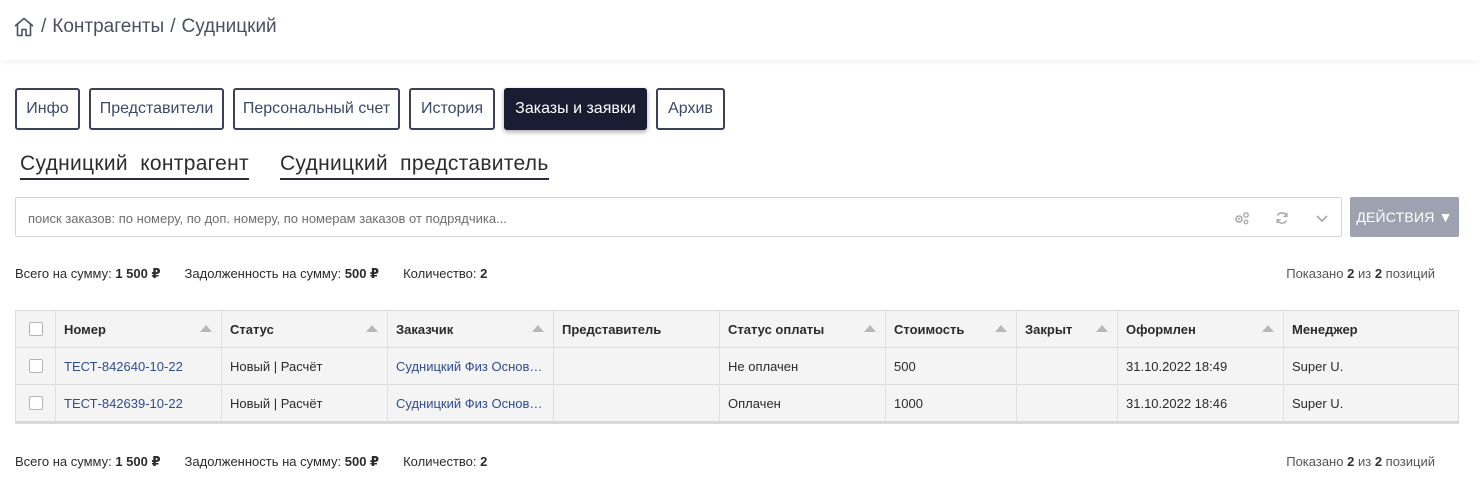 The image size is (1480, 501). I want to click on cell-created: 31.10.2022 18:49, so click(1201, 366).